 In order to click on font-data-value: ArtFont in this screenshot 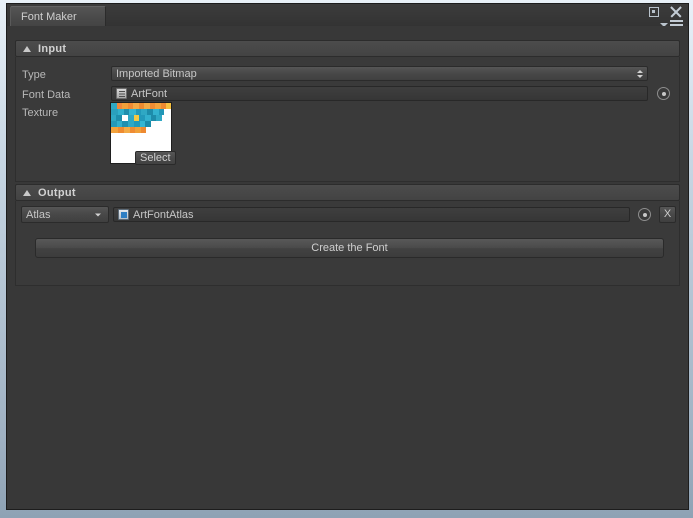, I will do `click(149, 93)`.